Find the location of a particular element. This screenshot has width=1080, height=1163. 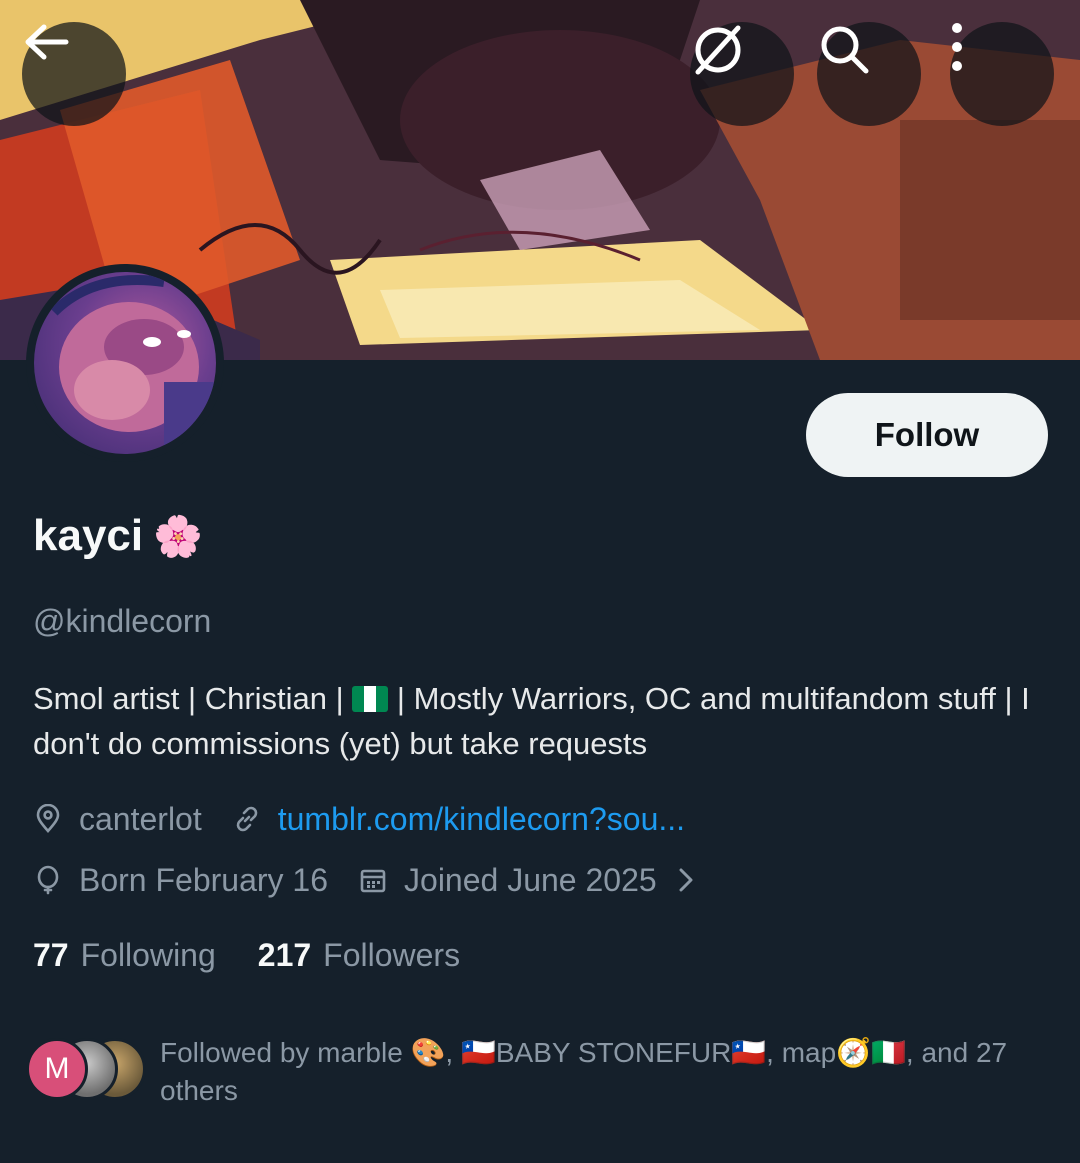

location-item: canterlot is located at coordinates (117, 819).